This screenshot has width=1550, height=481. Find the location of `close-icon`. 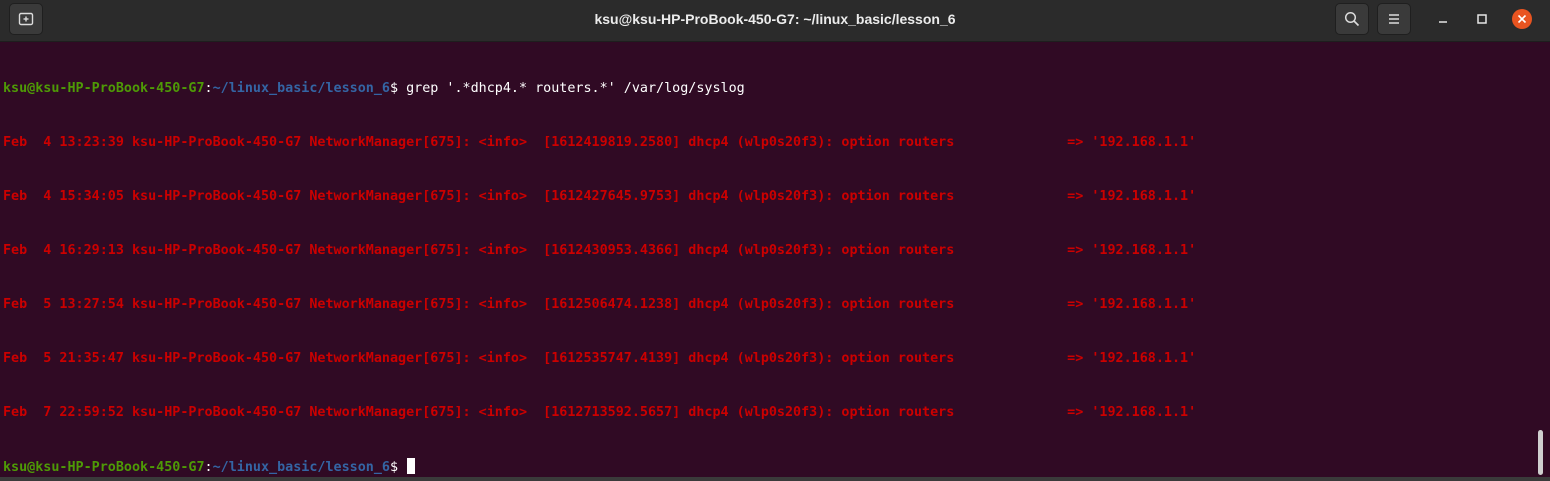

close-icon is located at coordinates (1522, 19).